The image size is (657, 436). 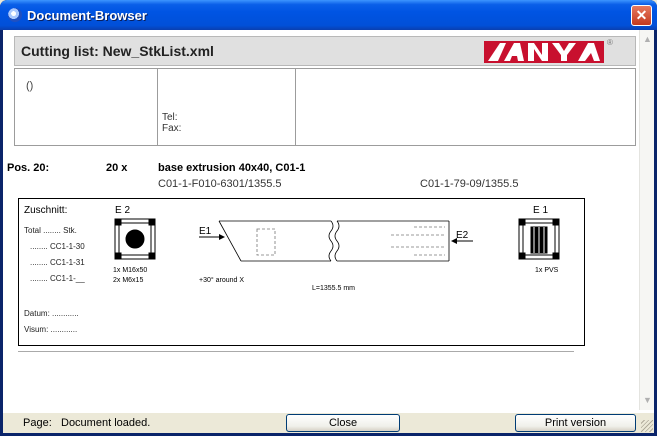 What do you see at coordinates (128, 280) in the screenshot?
I see `profile-left-note: 2x M6x15` at bounding box center [128, 280].